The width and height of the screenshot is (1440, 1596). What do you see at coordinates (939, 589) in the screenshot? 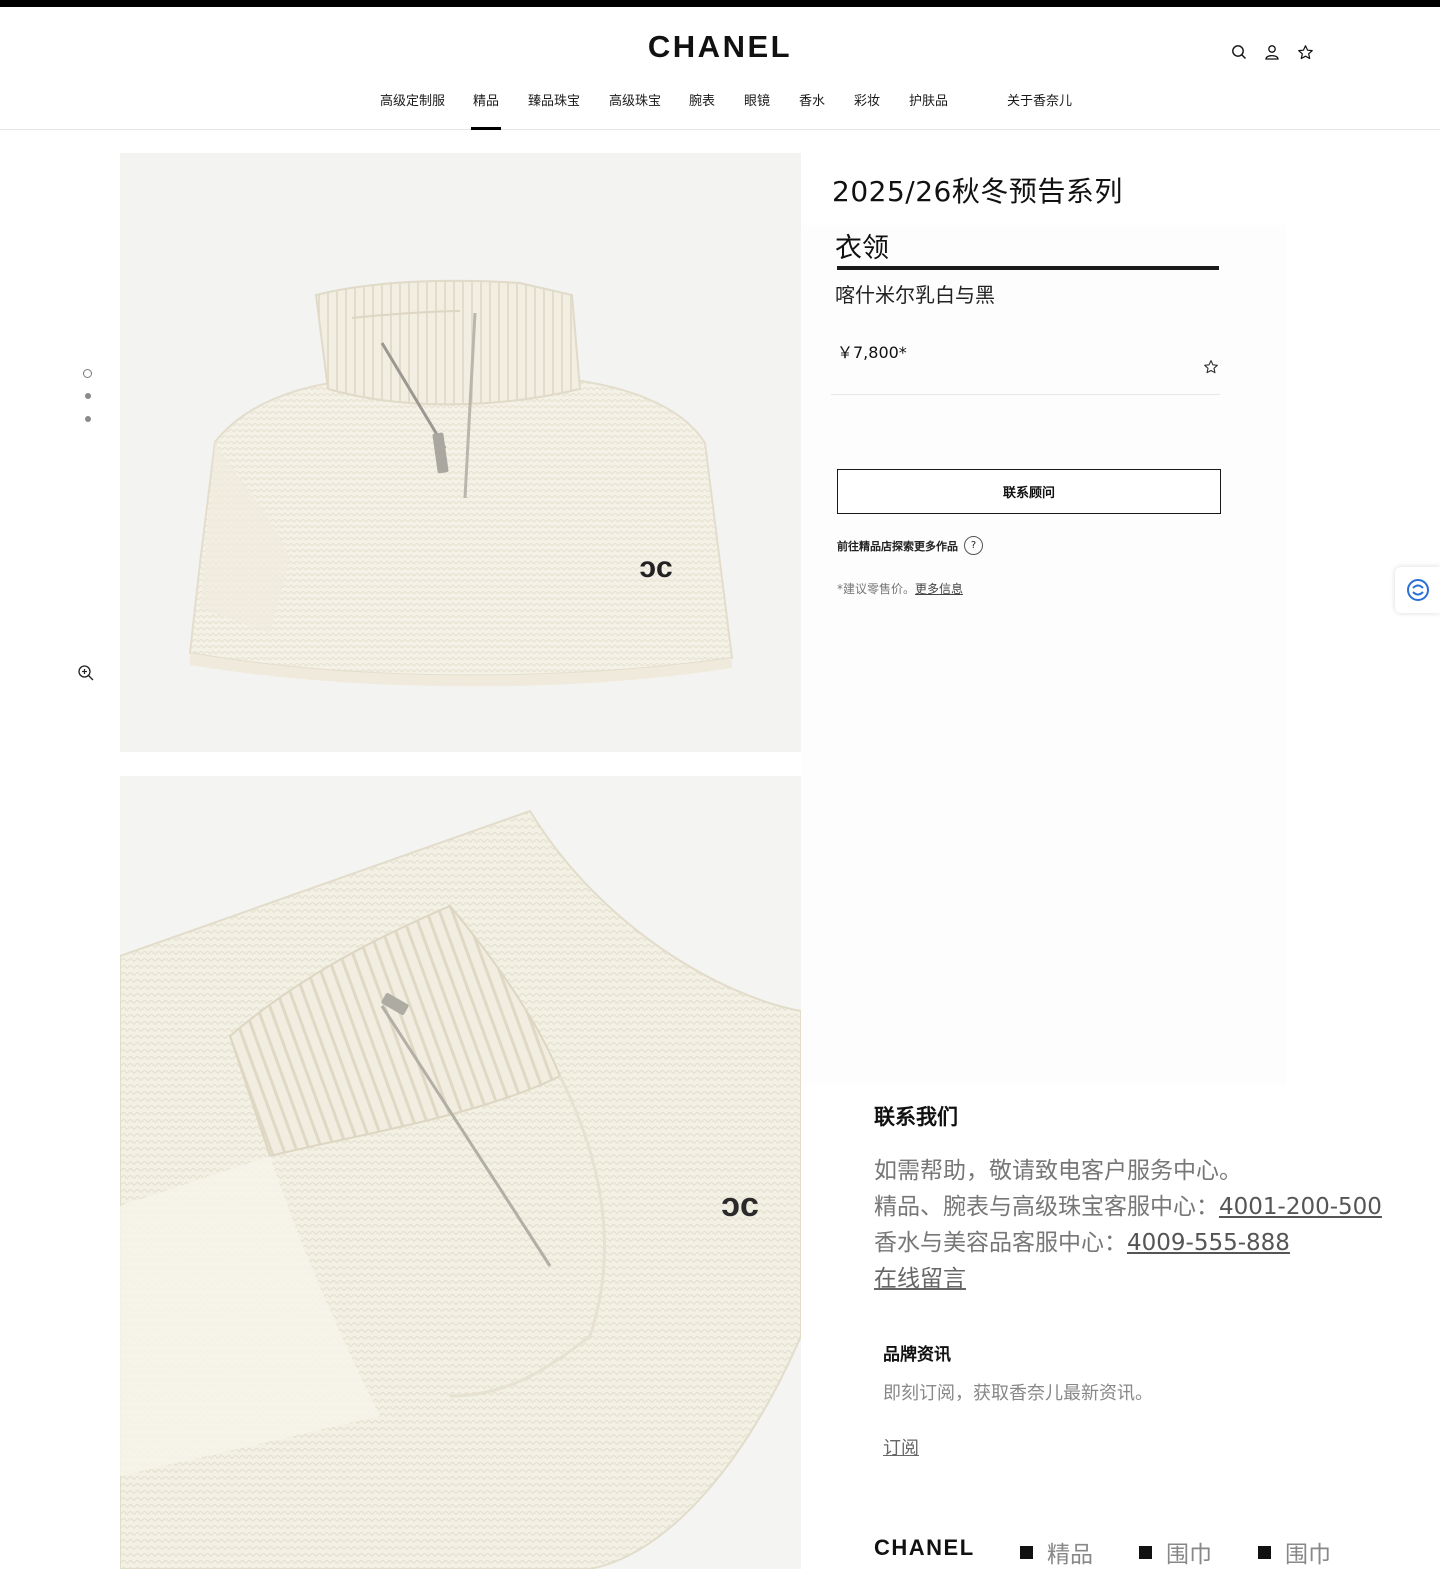
I see `more-info-link: 更多信息` at bounding box center [939, 589].